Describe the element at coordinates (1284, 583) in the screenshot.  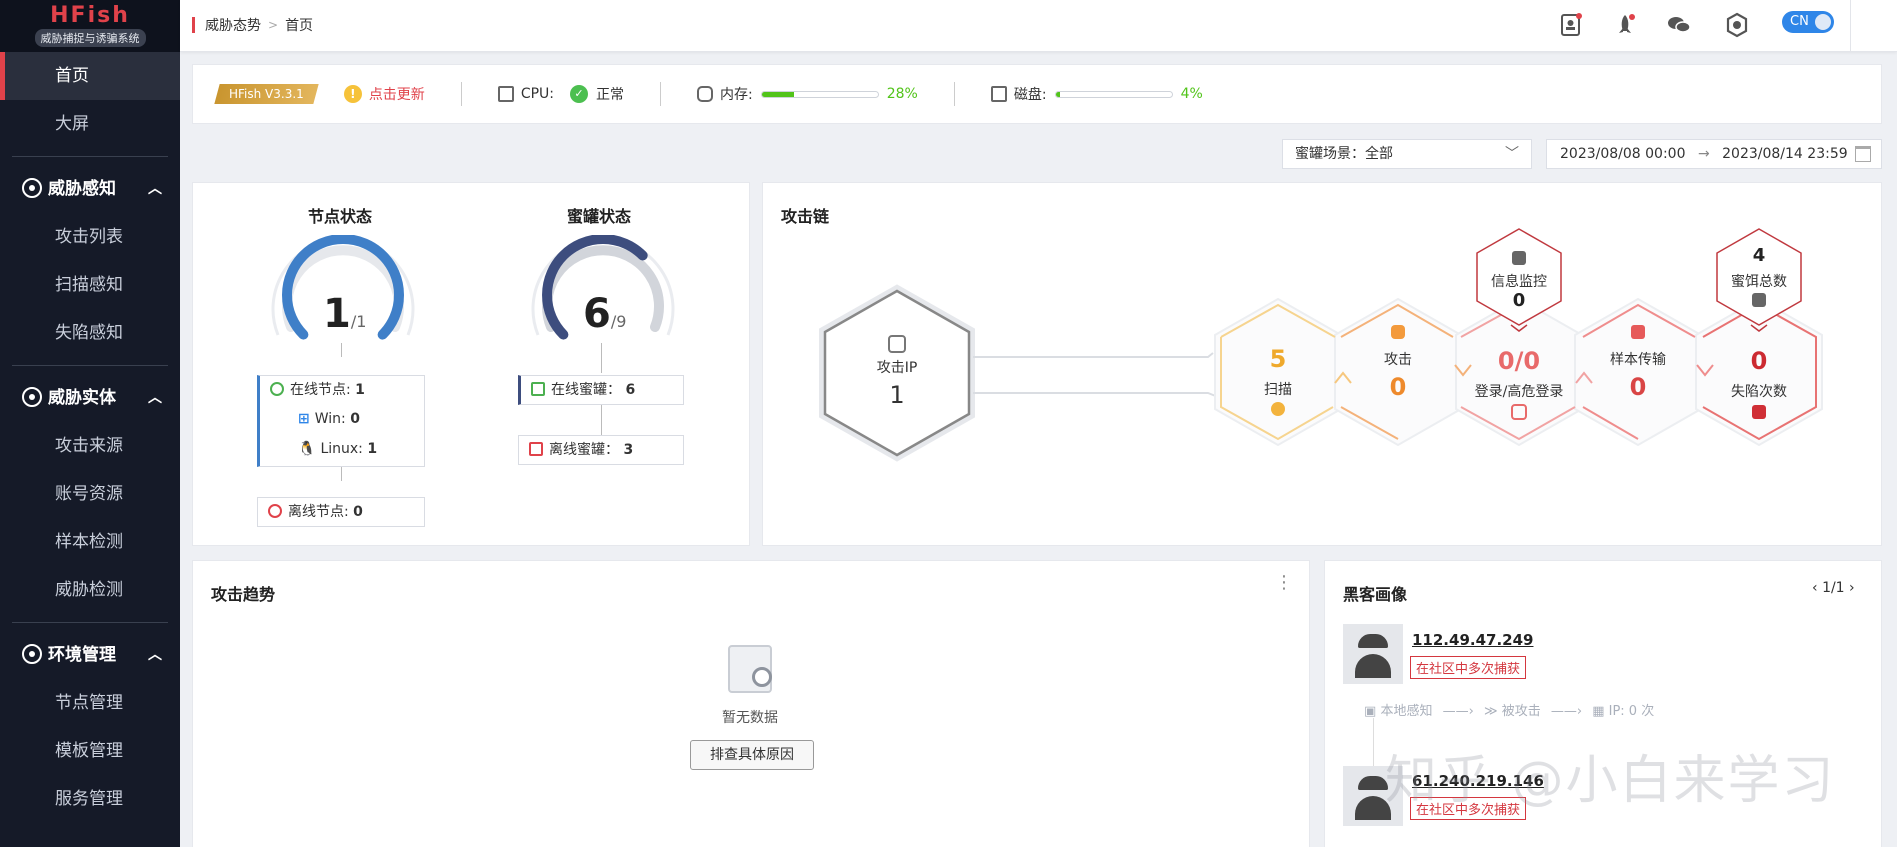
I see `more-menu-icon: ⋮` at that location.